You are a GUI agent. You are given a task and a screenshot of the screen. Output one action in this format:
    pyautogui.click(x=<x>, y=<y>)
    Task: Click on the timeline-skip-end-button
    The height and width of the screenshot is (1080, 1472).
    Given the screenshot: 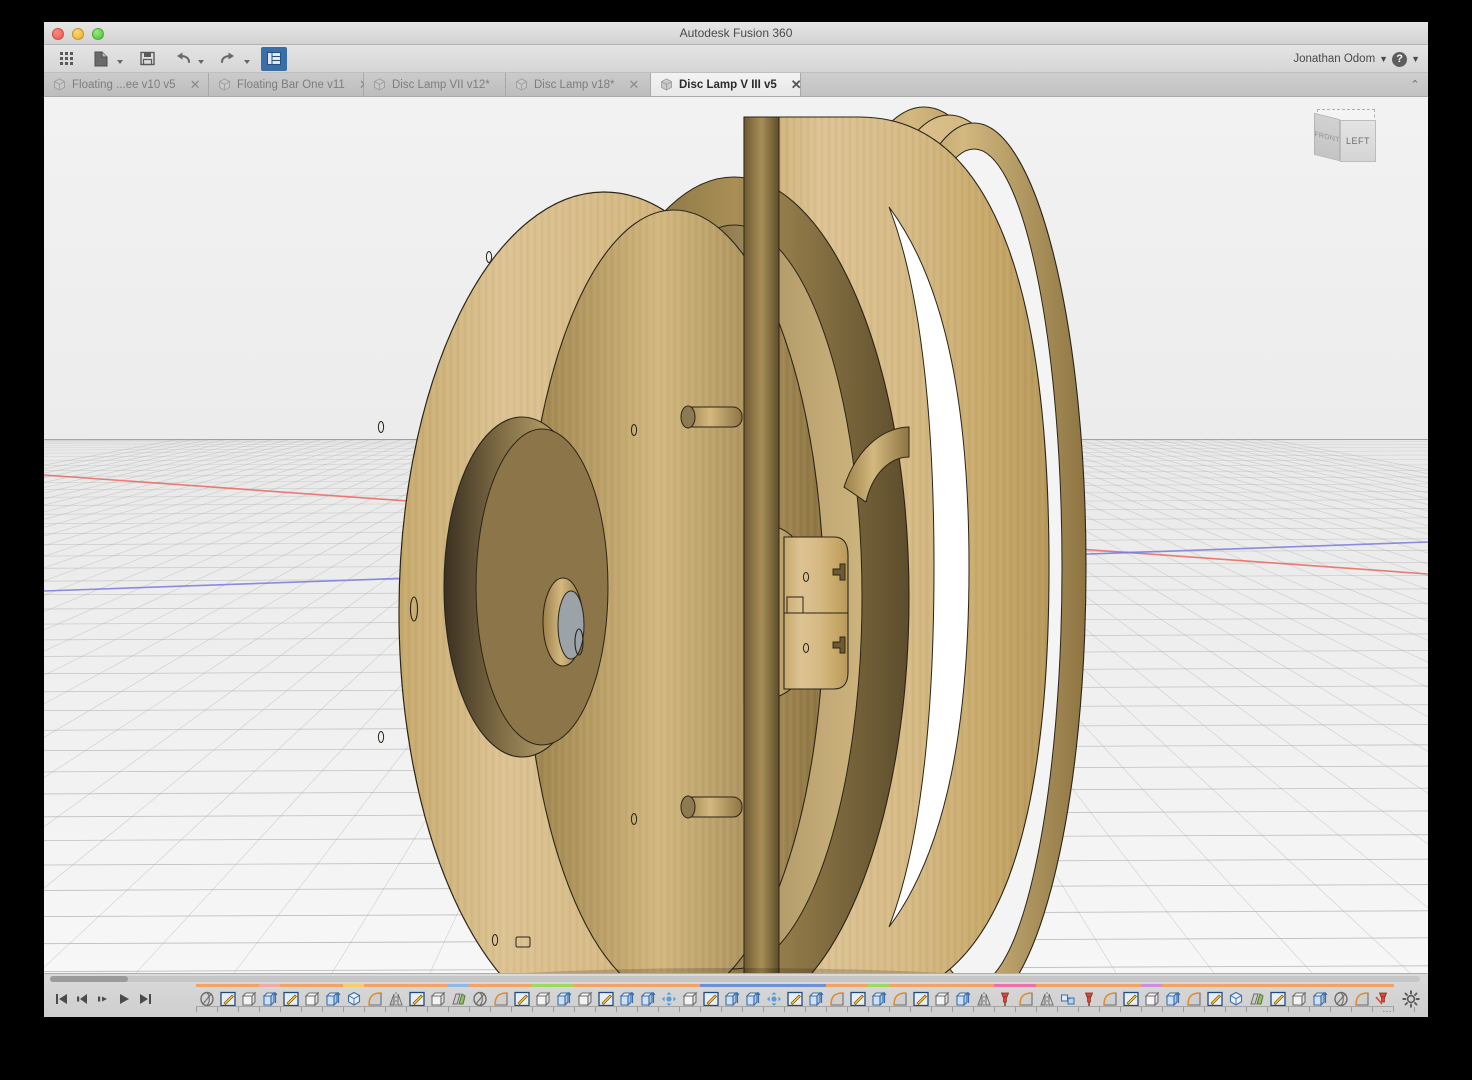 What is the action you would take?
    pyautogui.click(x=145, y=999)
    